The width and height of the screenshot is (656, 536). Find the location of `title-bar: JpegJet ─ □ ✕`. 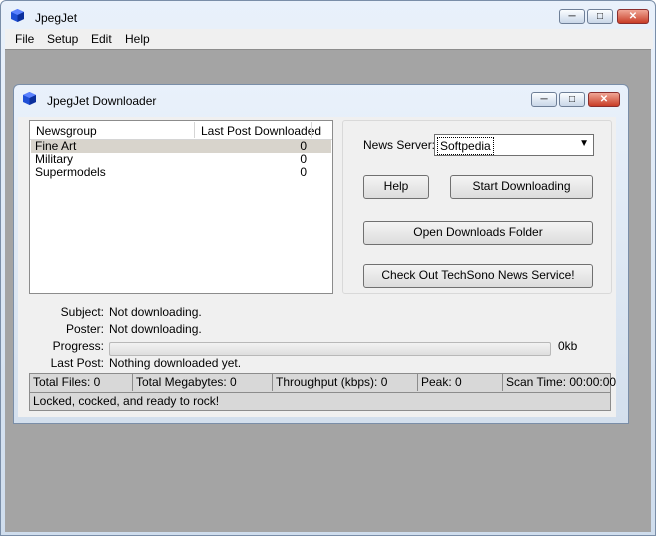

title-bar: JpegJet ─ □ ✕ is located at coordinates (331, 19).